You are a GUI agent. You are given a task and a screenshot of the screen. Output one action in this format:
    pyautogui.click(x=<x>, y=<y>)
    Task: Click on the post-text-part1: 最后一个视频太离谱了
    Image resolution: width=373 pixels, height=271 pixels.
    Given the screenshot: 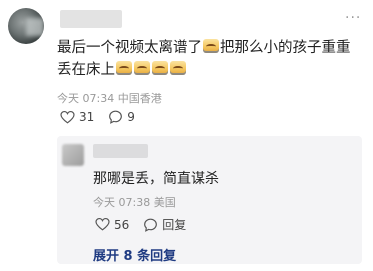 What is the action you would take?
    pyautogui.click(x=129, y=48)
    